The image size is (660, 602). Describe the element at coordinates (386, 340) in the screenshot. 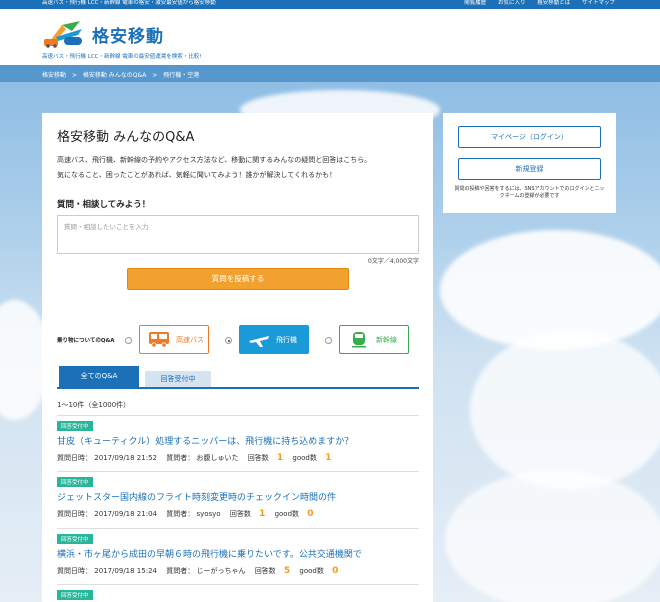

I see `transport-label: 新幹線` at that location.